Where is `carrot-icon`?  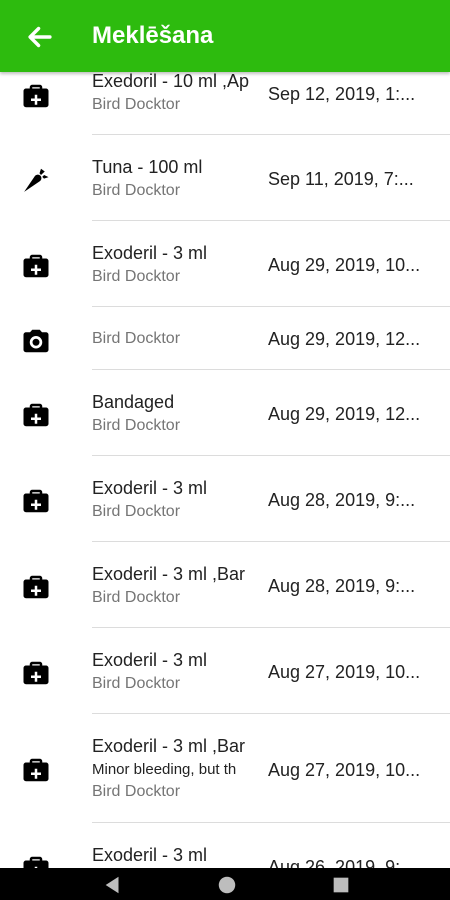
carrot-icon is located at coordinates (36, 180).